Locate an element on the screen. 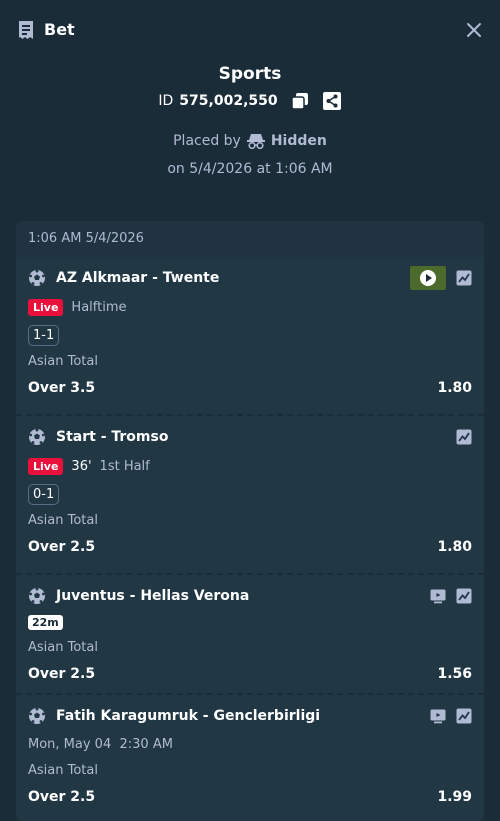 The image size is (500, 821). share-icon is located at coordinates (332, 101).